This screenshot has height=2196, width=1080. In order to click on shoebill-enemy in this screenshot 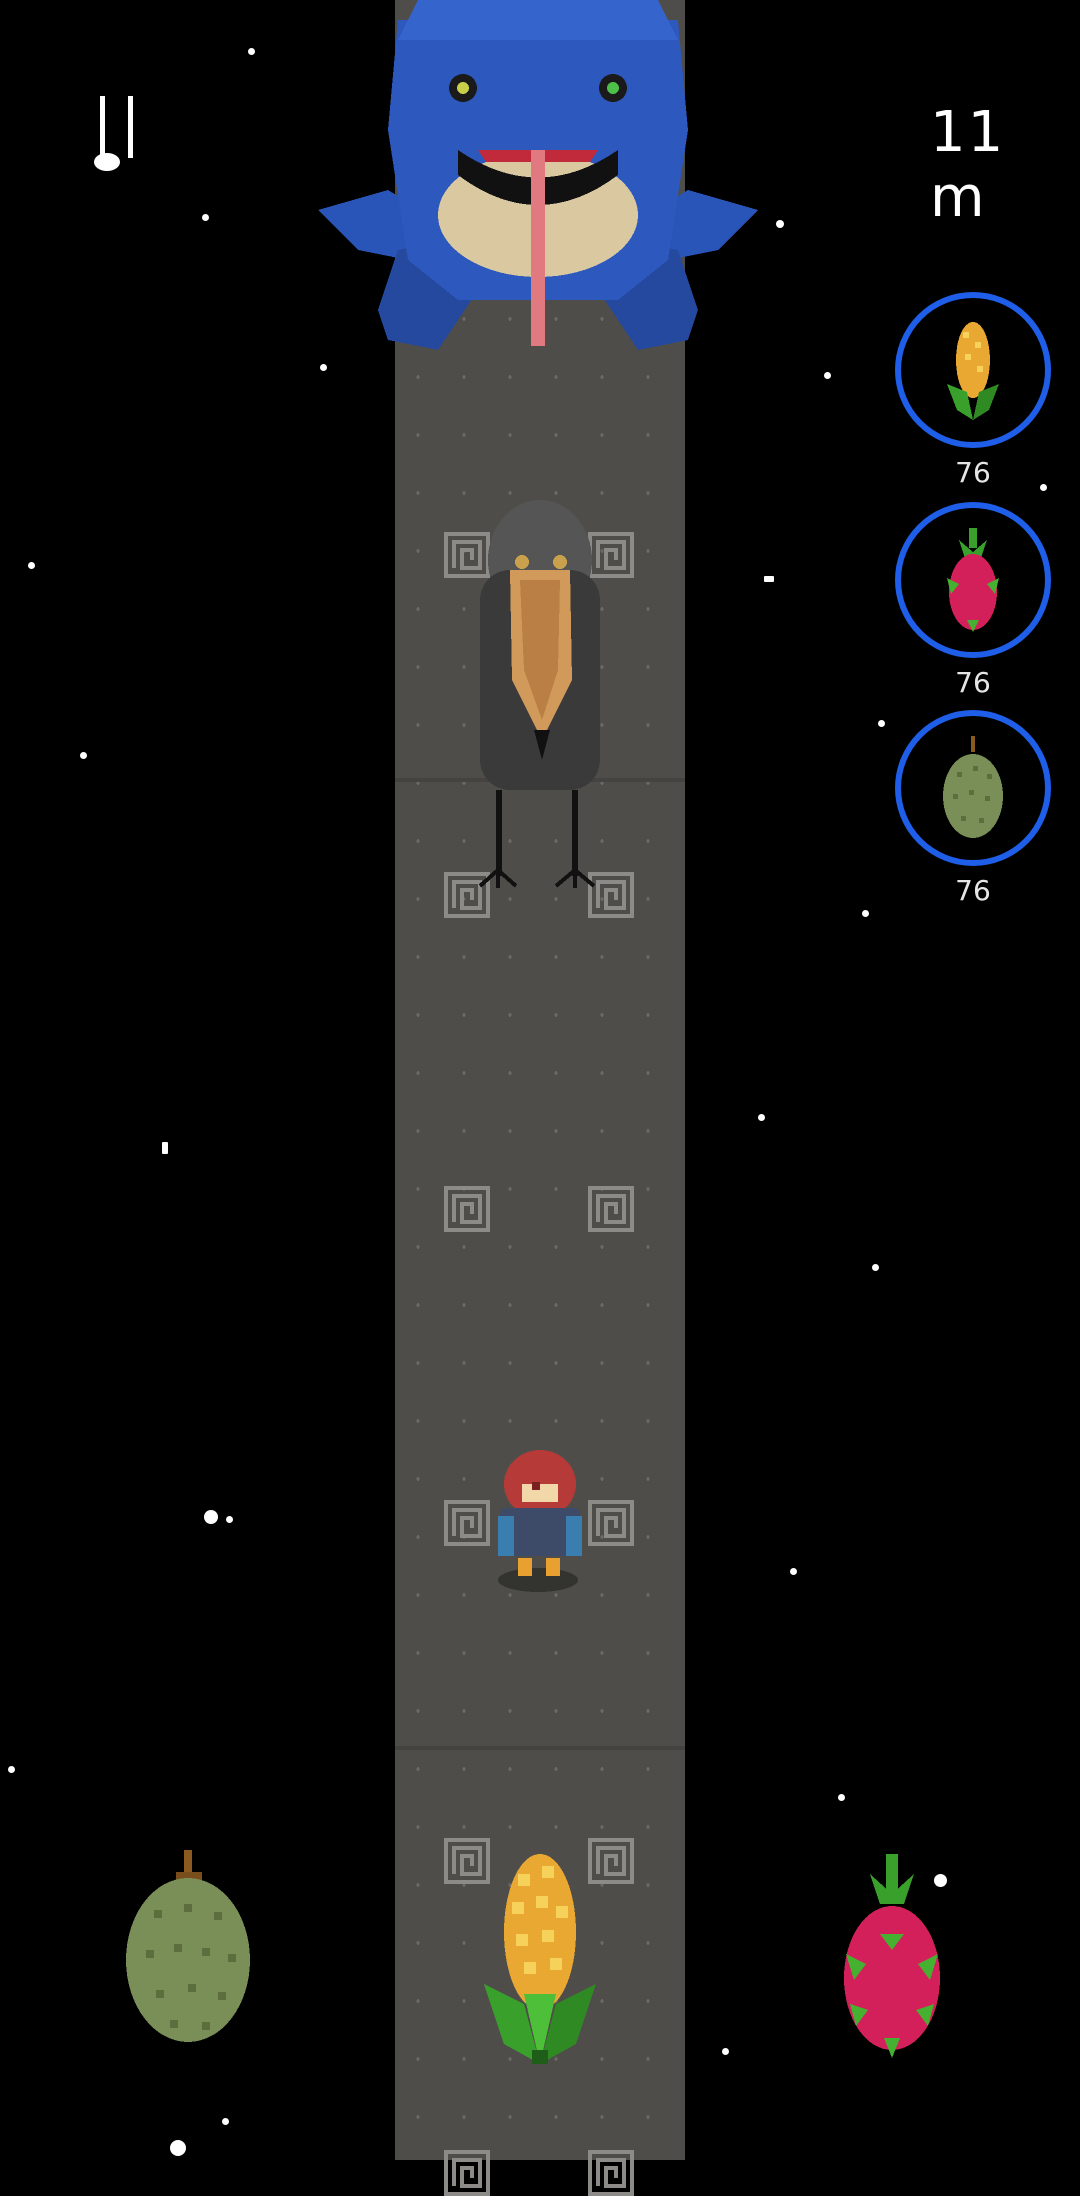, I will do `click(539, 694)`.